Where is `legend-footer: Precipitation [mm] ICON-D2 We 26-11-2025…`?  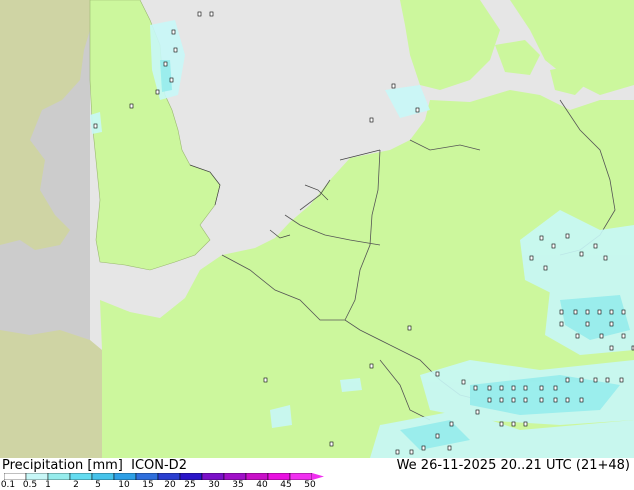
legend-footer: Precipitation [mm] ICON-D2 We 26-11-2025… is located at coordinates (317, 474).